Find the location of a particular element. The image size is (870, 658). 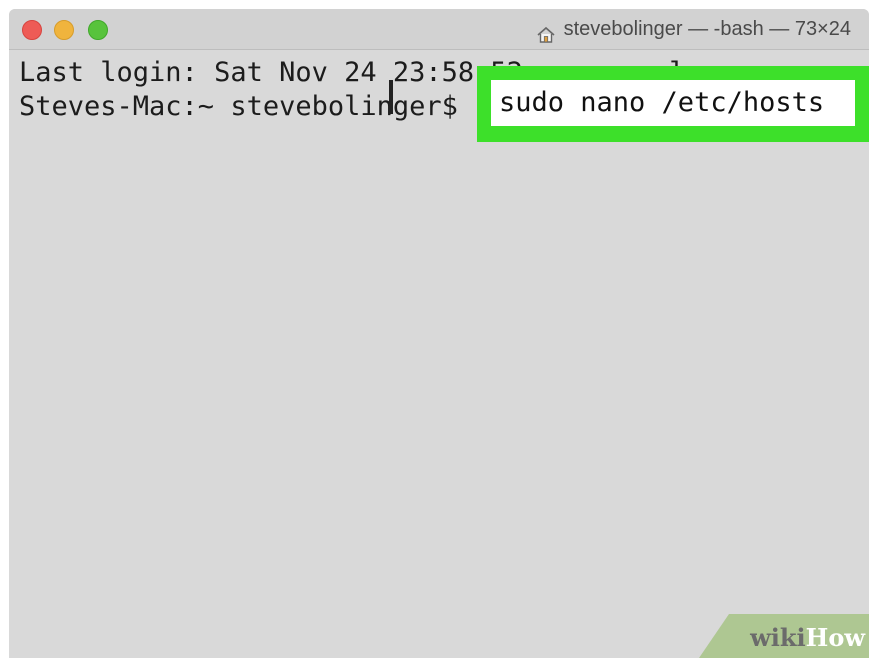

wikihow-watermark: wikiHow is located at coordinates (784, 636).